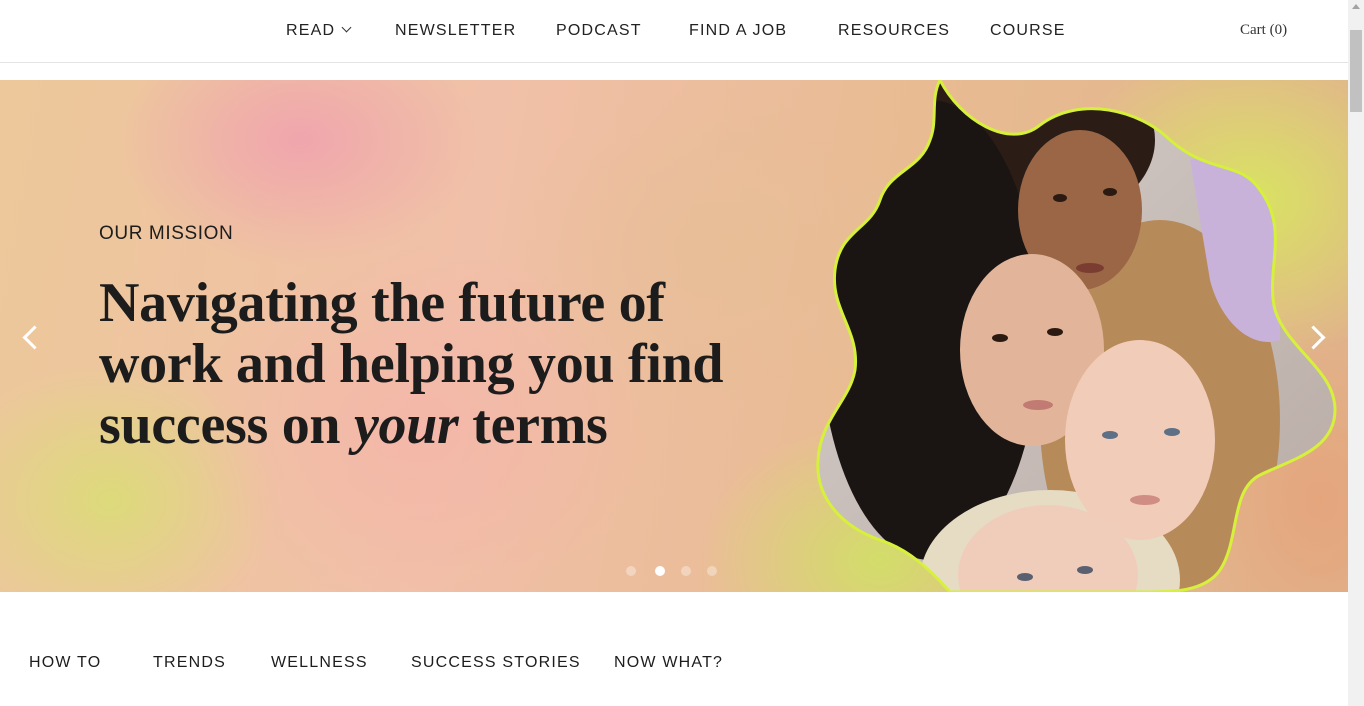 This screenshot has height=706, width=1364. I want to click on cart-link: Cart (0), so click(1263, 30).